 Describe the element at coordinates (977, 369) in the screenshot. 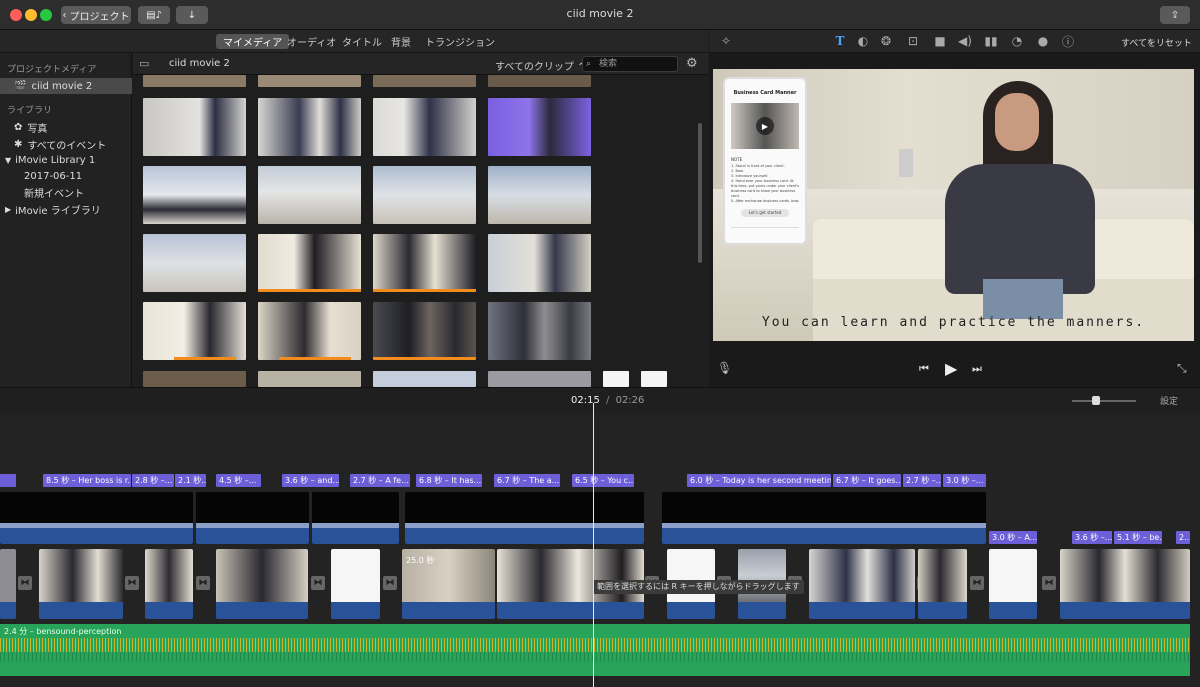

I see `skip-forward-icon: ⏭` at that location.